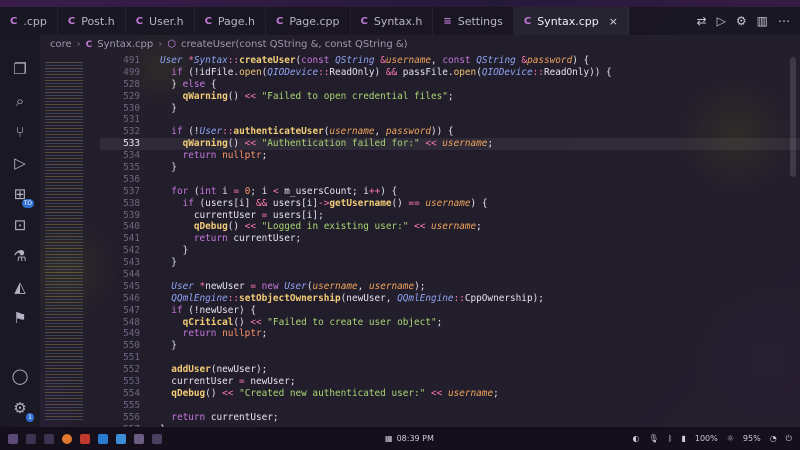 The height and width of the screenshot is (450, 800). I want to click on line-number: 545, so click(131, 286).